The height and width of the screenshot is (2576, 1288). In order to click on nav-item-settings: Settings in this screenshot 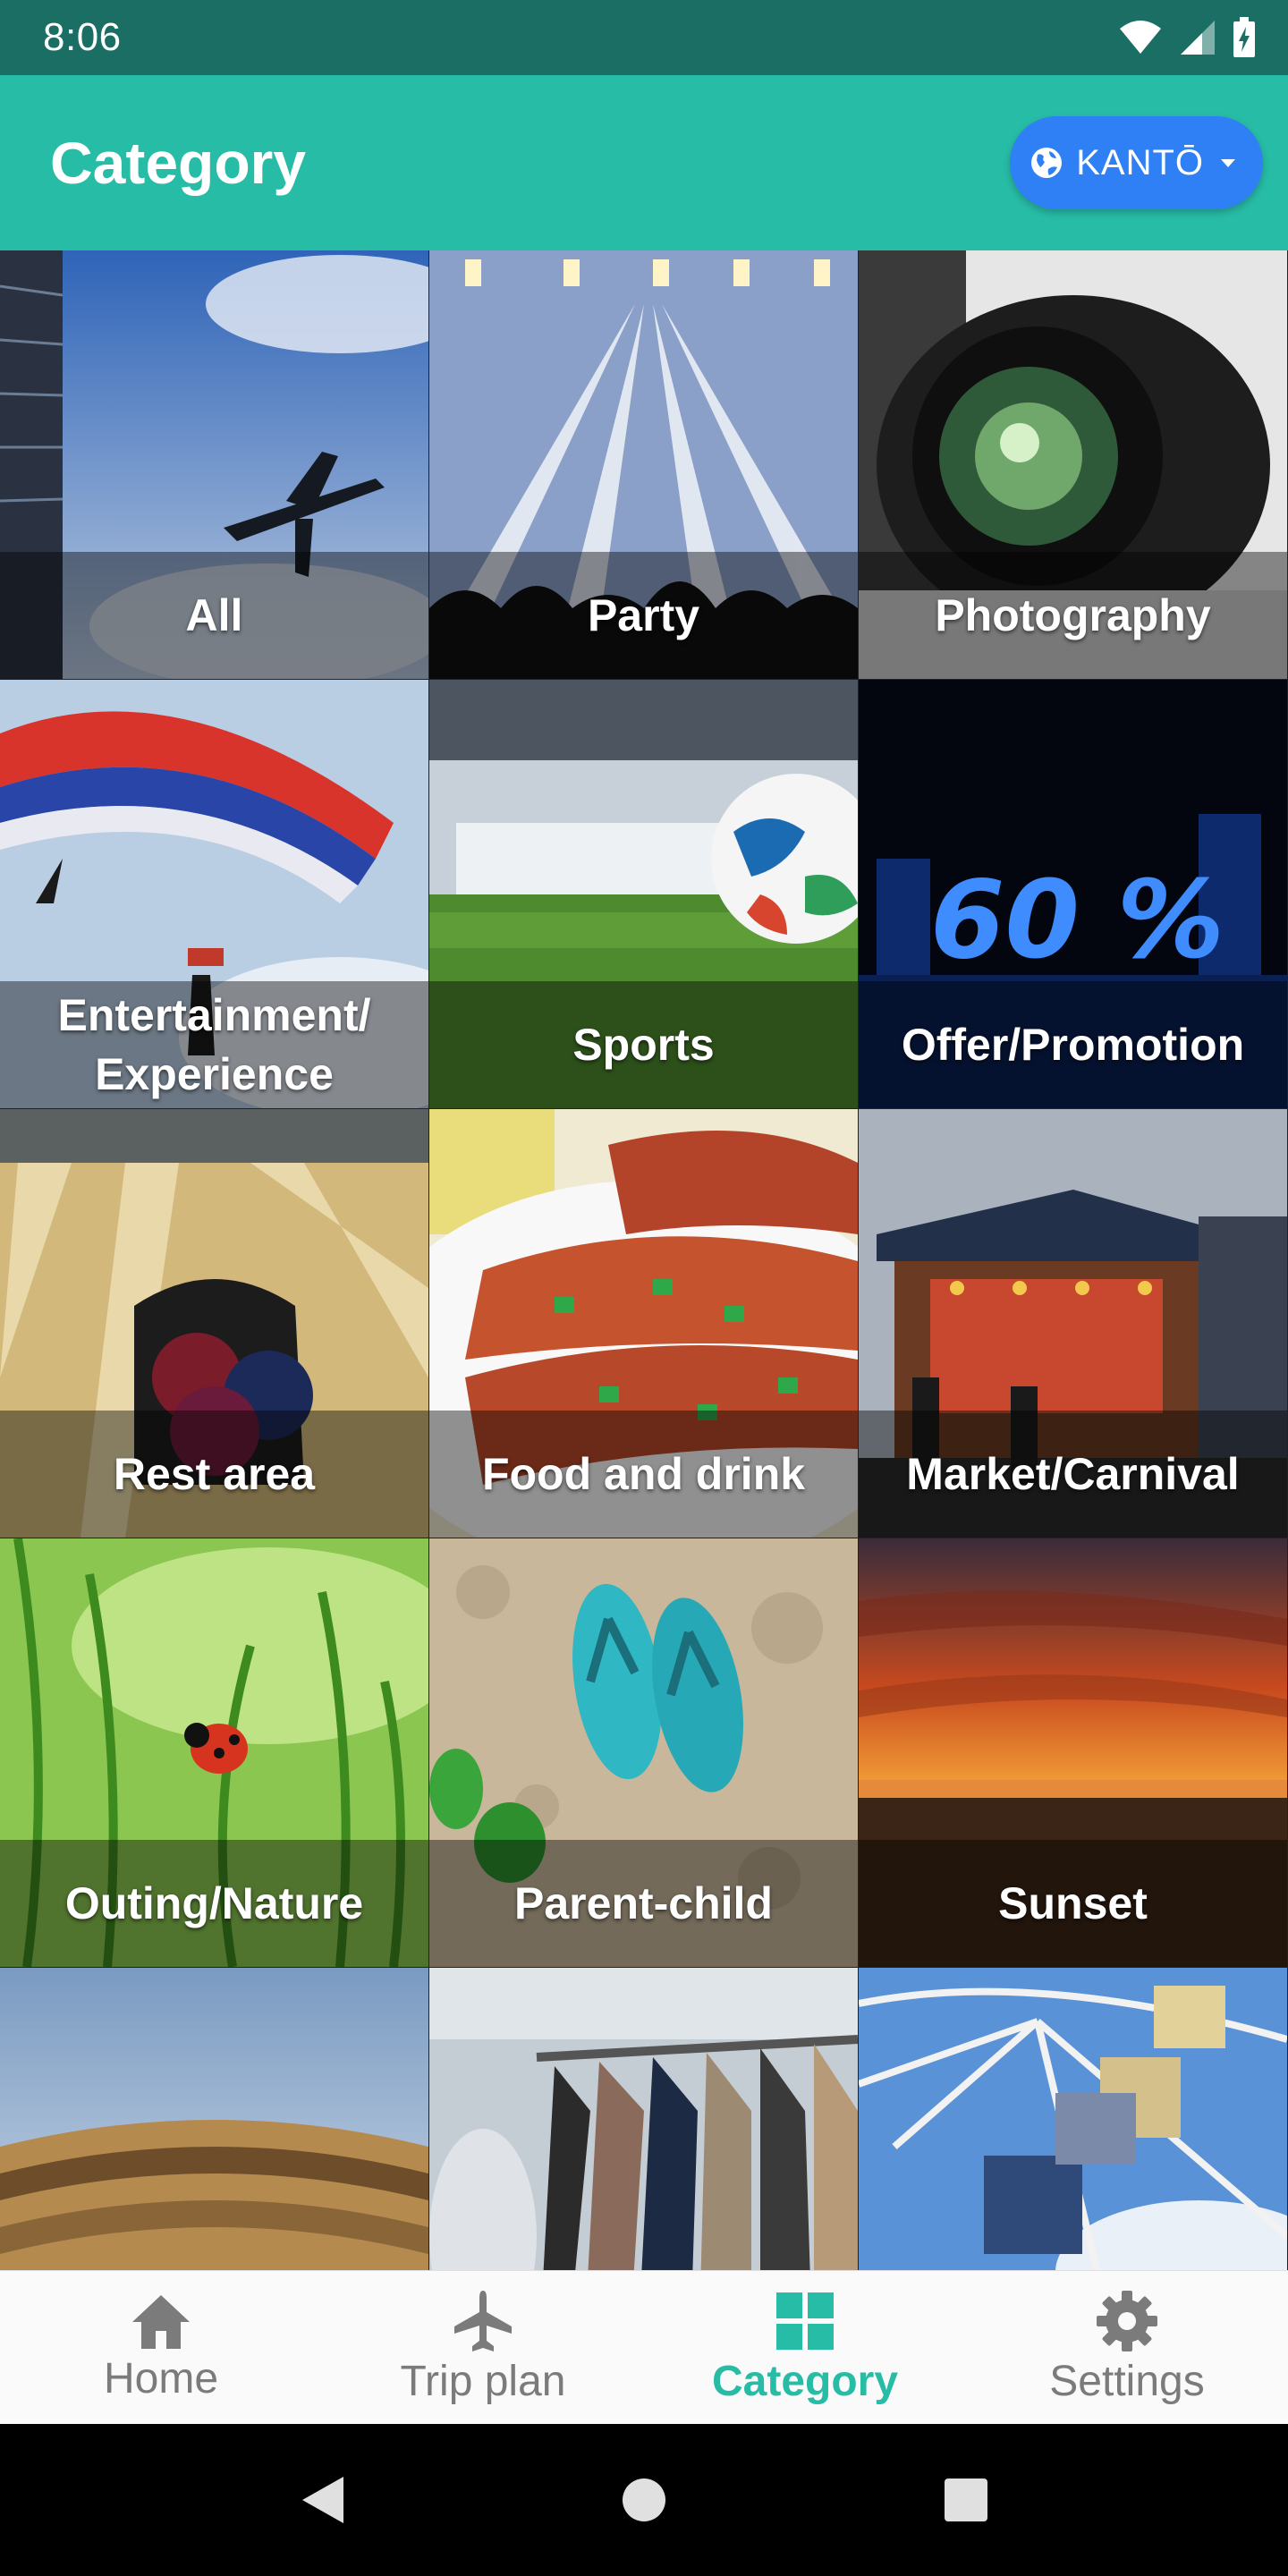, I will do `click(1127, 2347)`.